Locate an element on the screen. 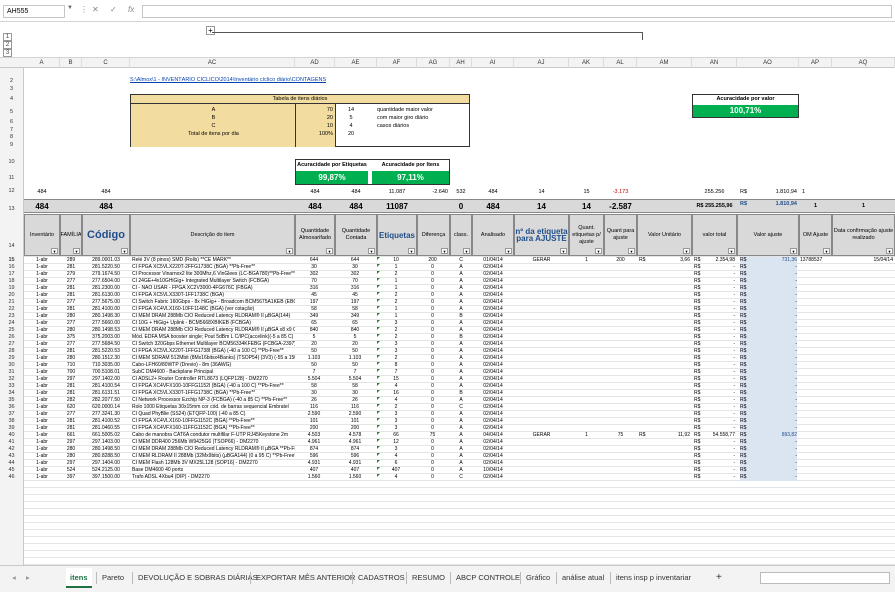 This screenshot has width=895, height=592. header-qtd-contada: Quantidade Contada ▼ is located at coordinates (356, 235).